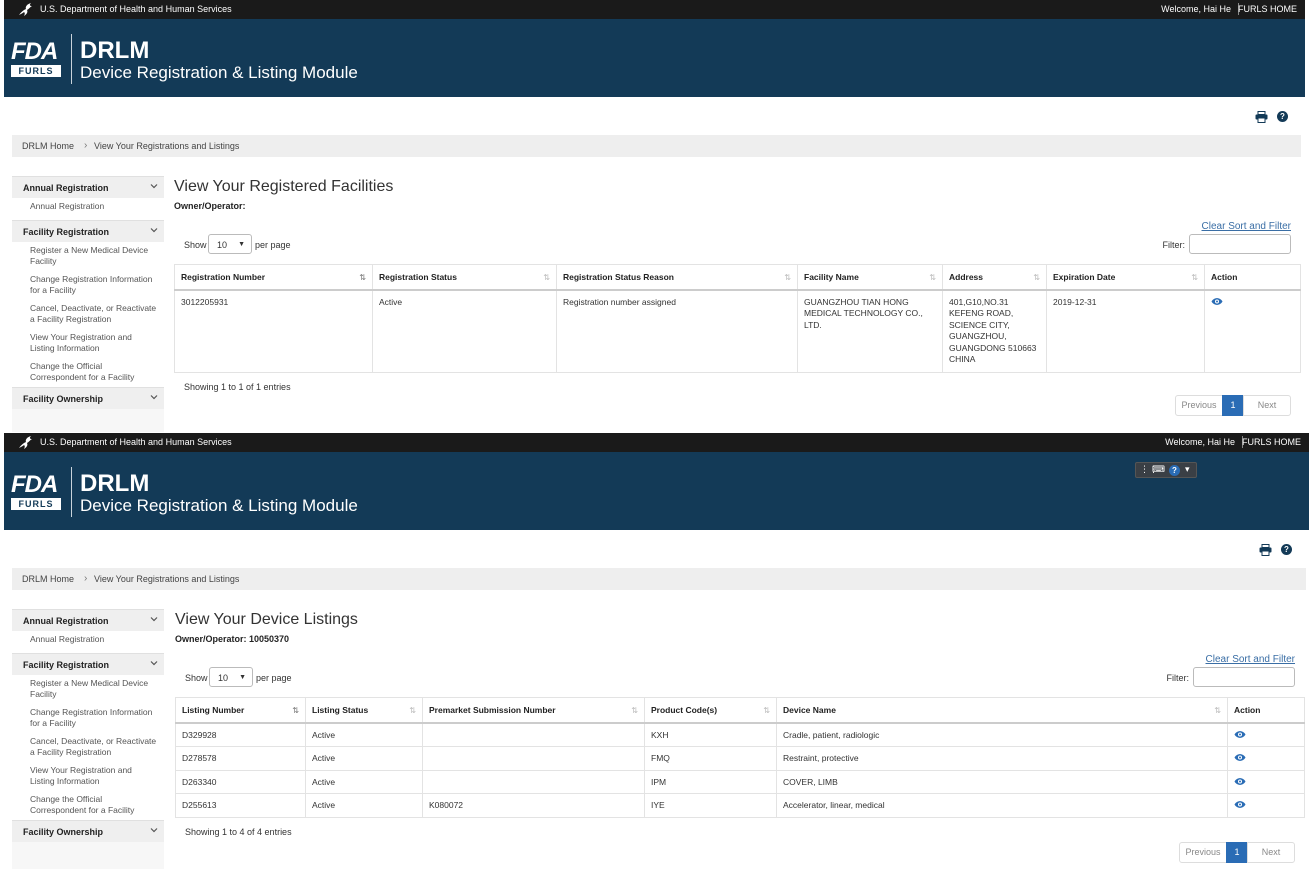 The image size is (1309, 869). I want to click on per-page-label: per page, so click(273, 245).